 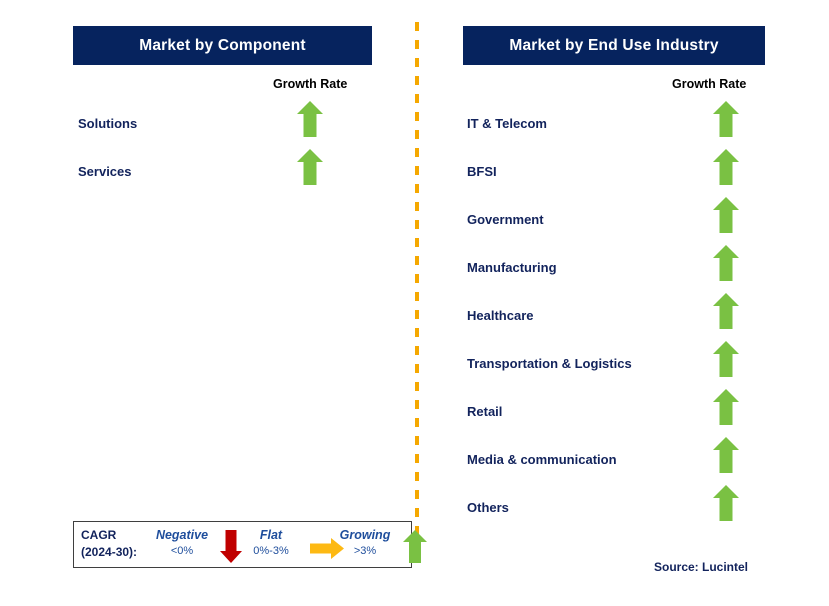 I want to click on item-label: Media & communication, so click(x=542, y=459).